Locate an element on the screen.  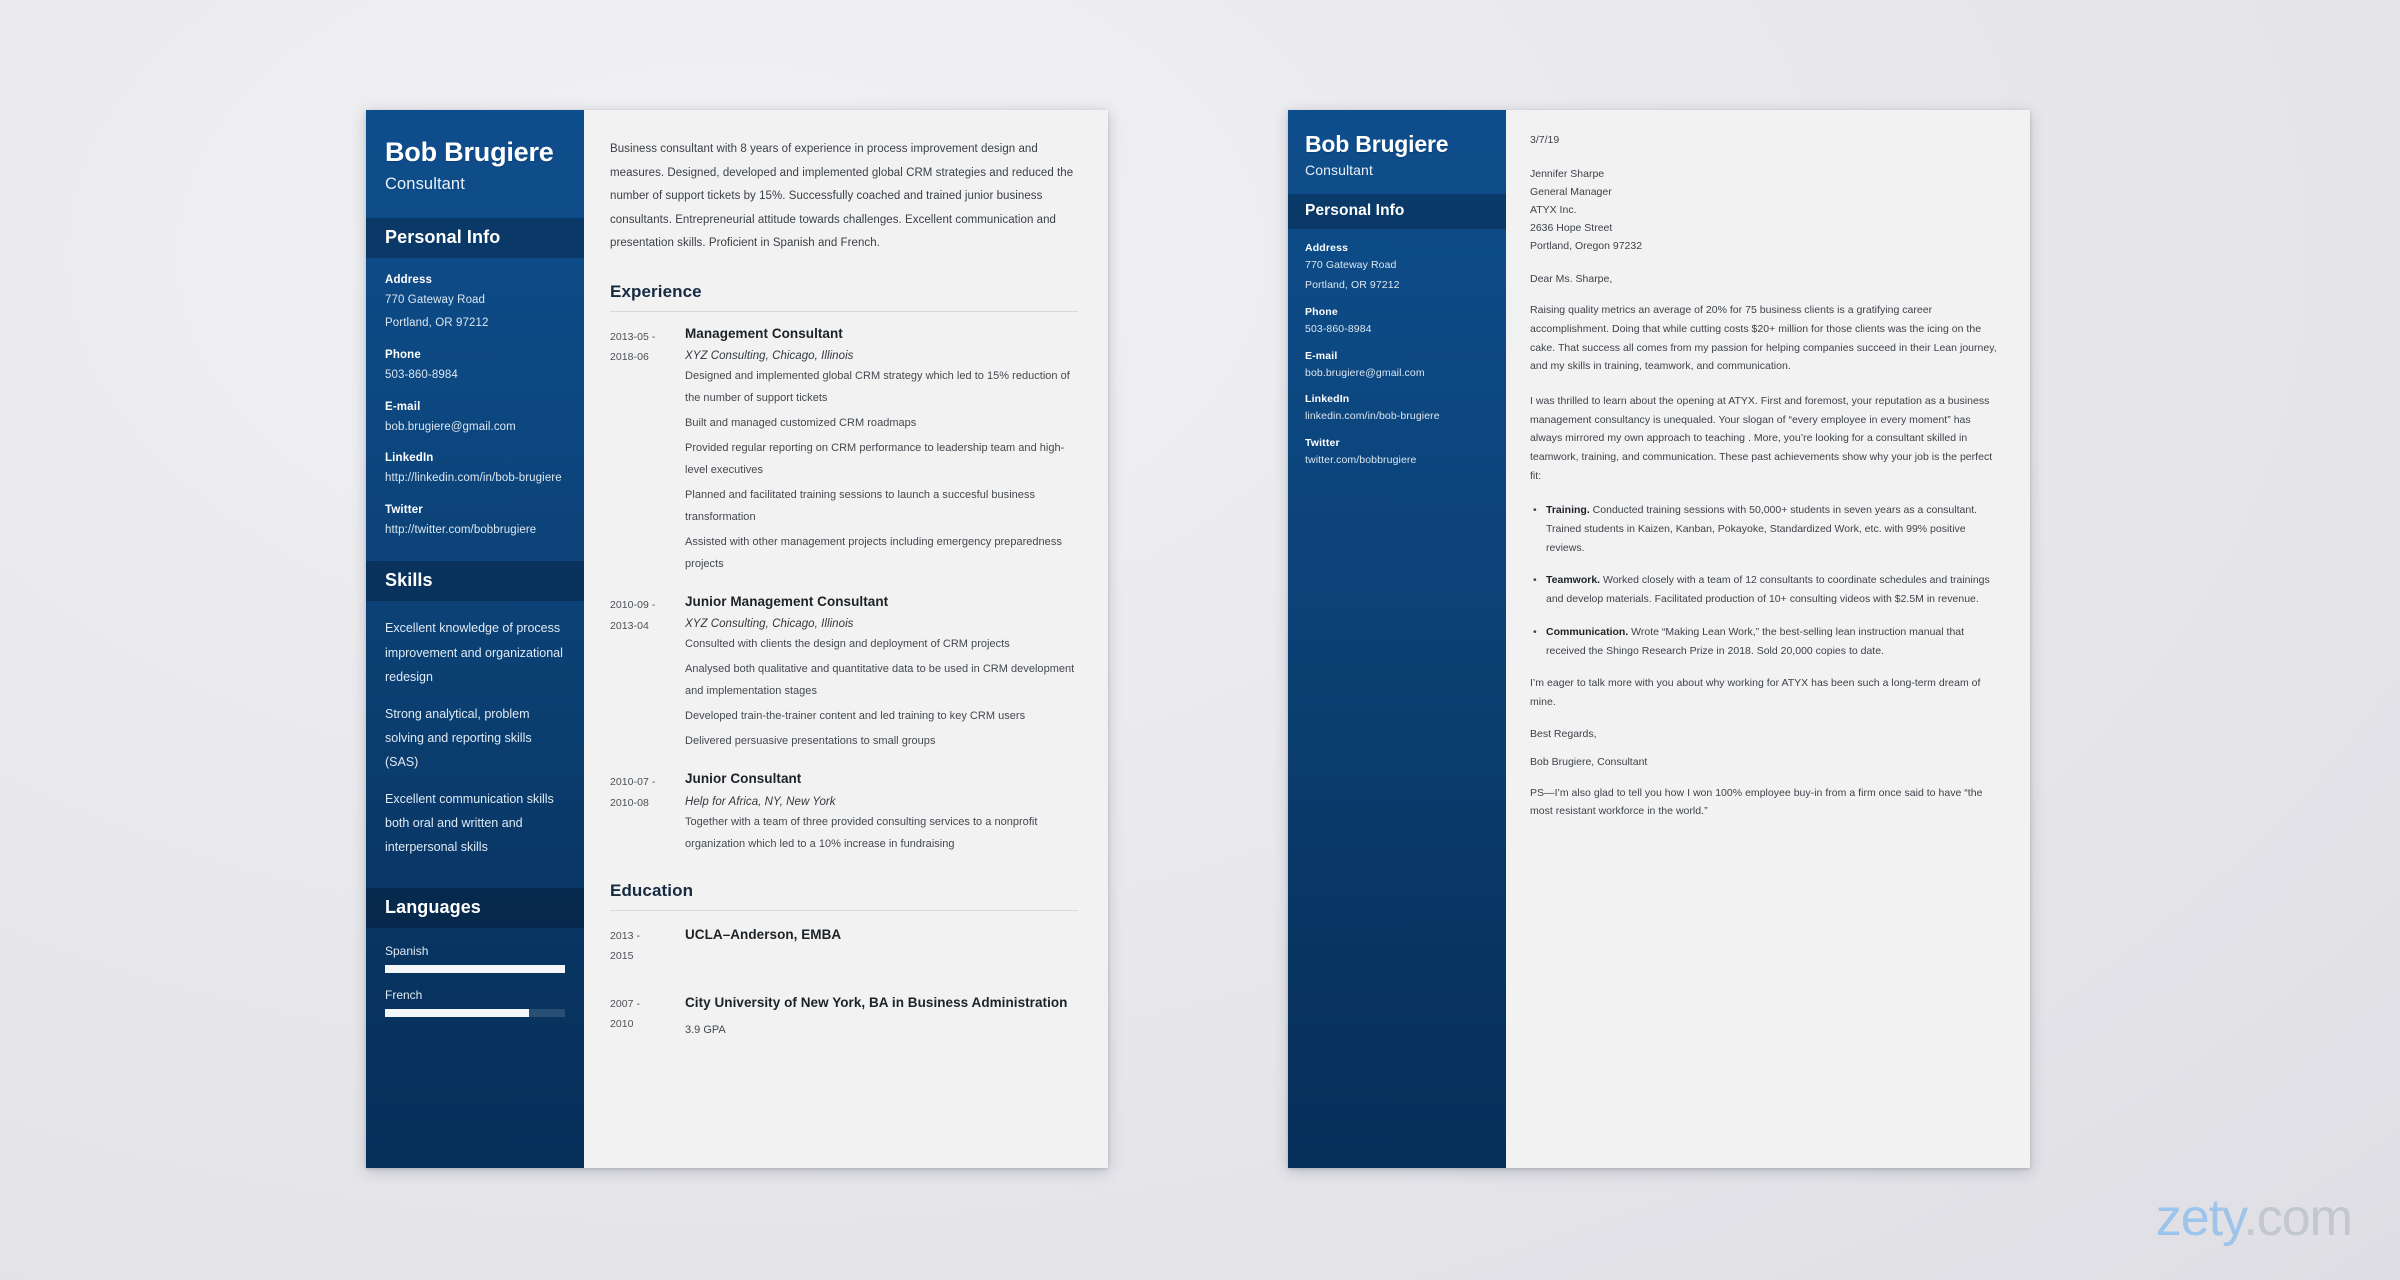
entry-dates: 2007 - 2010 is located at coordinates (647, 1014).